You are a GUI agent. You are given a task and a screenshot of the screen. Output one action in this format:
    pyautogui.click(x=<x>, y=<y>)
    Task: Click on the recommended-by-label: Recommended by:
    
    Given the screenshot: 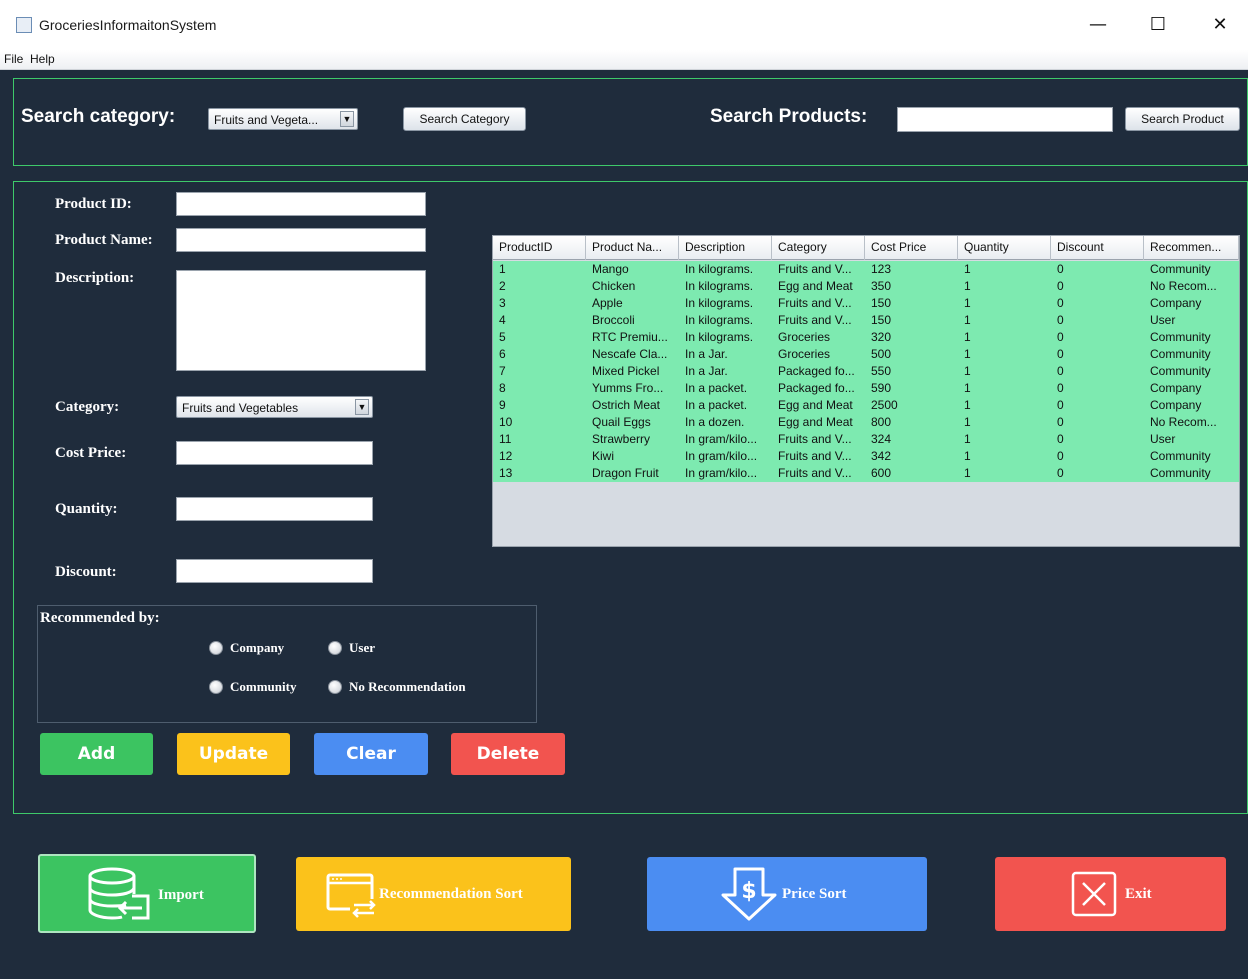 What is the action you would take?
    pyautogui.click(x=100, y=618)
    